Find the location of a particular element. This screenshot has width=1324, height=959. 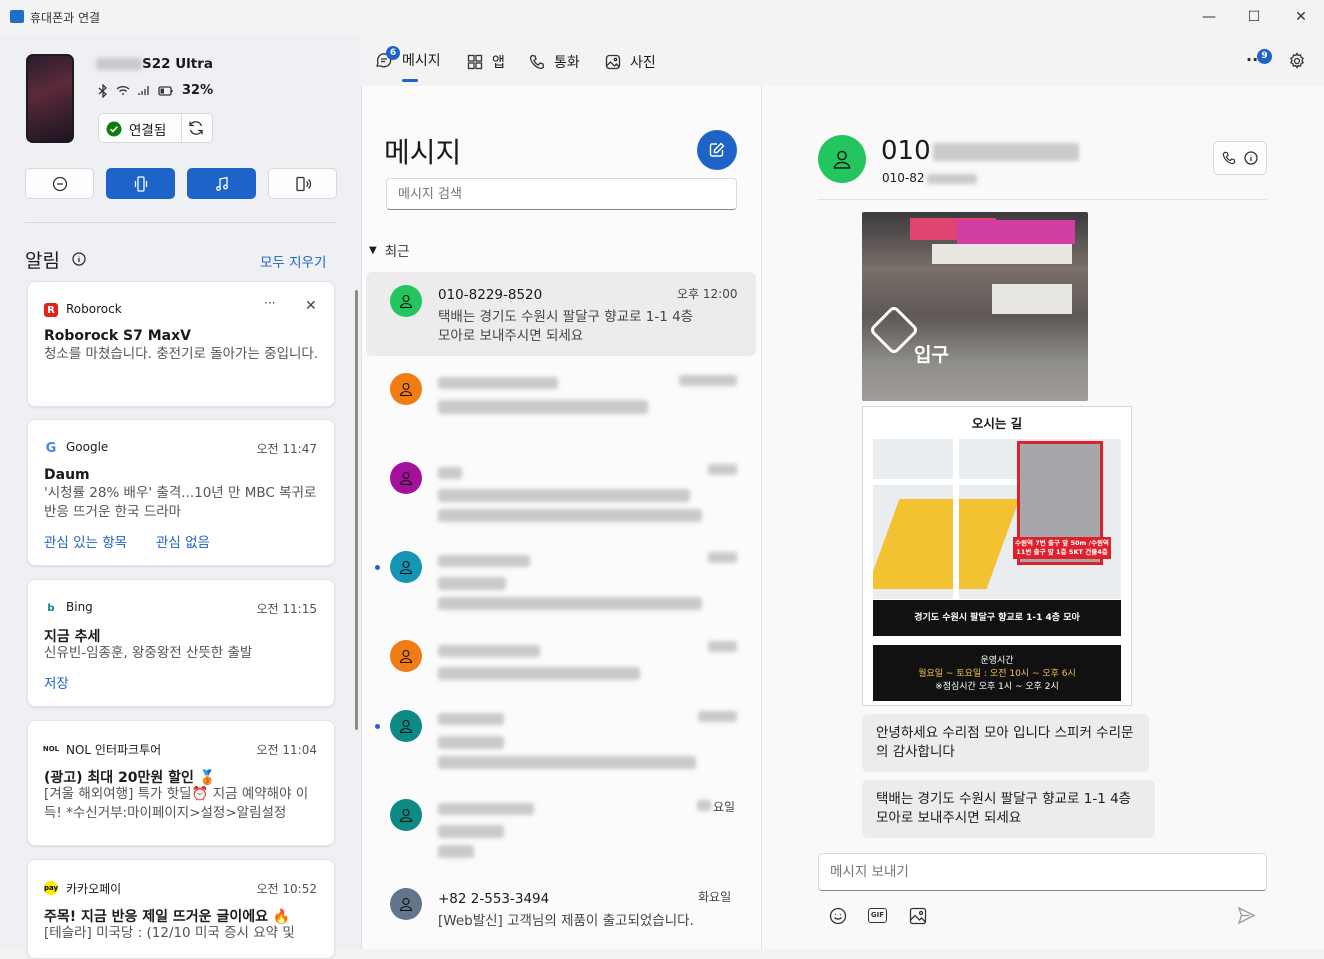

contact-number: 010-82 is located at coordinates (929, 178).